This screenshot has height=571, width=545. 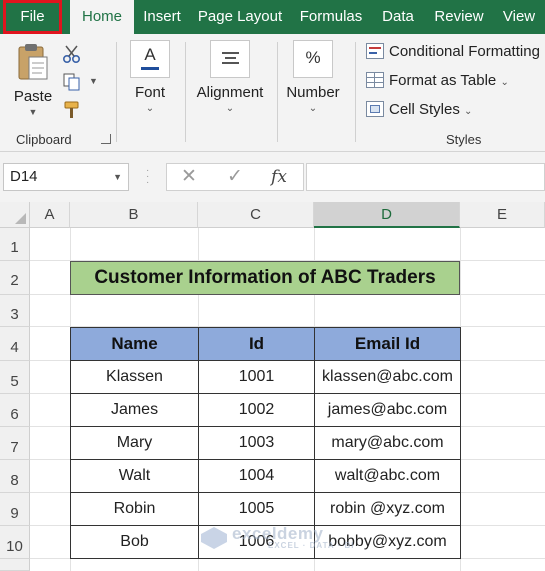 What do you see at coordinates (15, 509) in the screenshot?
I see `row-header-9: 9` at bounding box center [15, 509].